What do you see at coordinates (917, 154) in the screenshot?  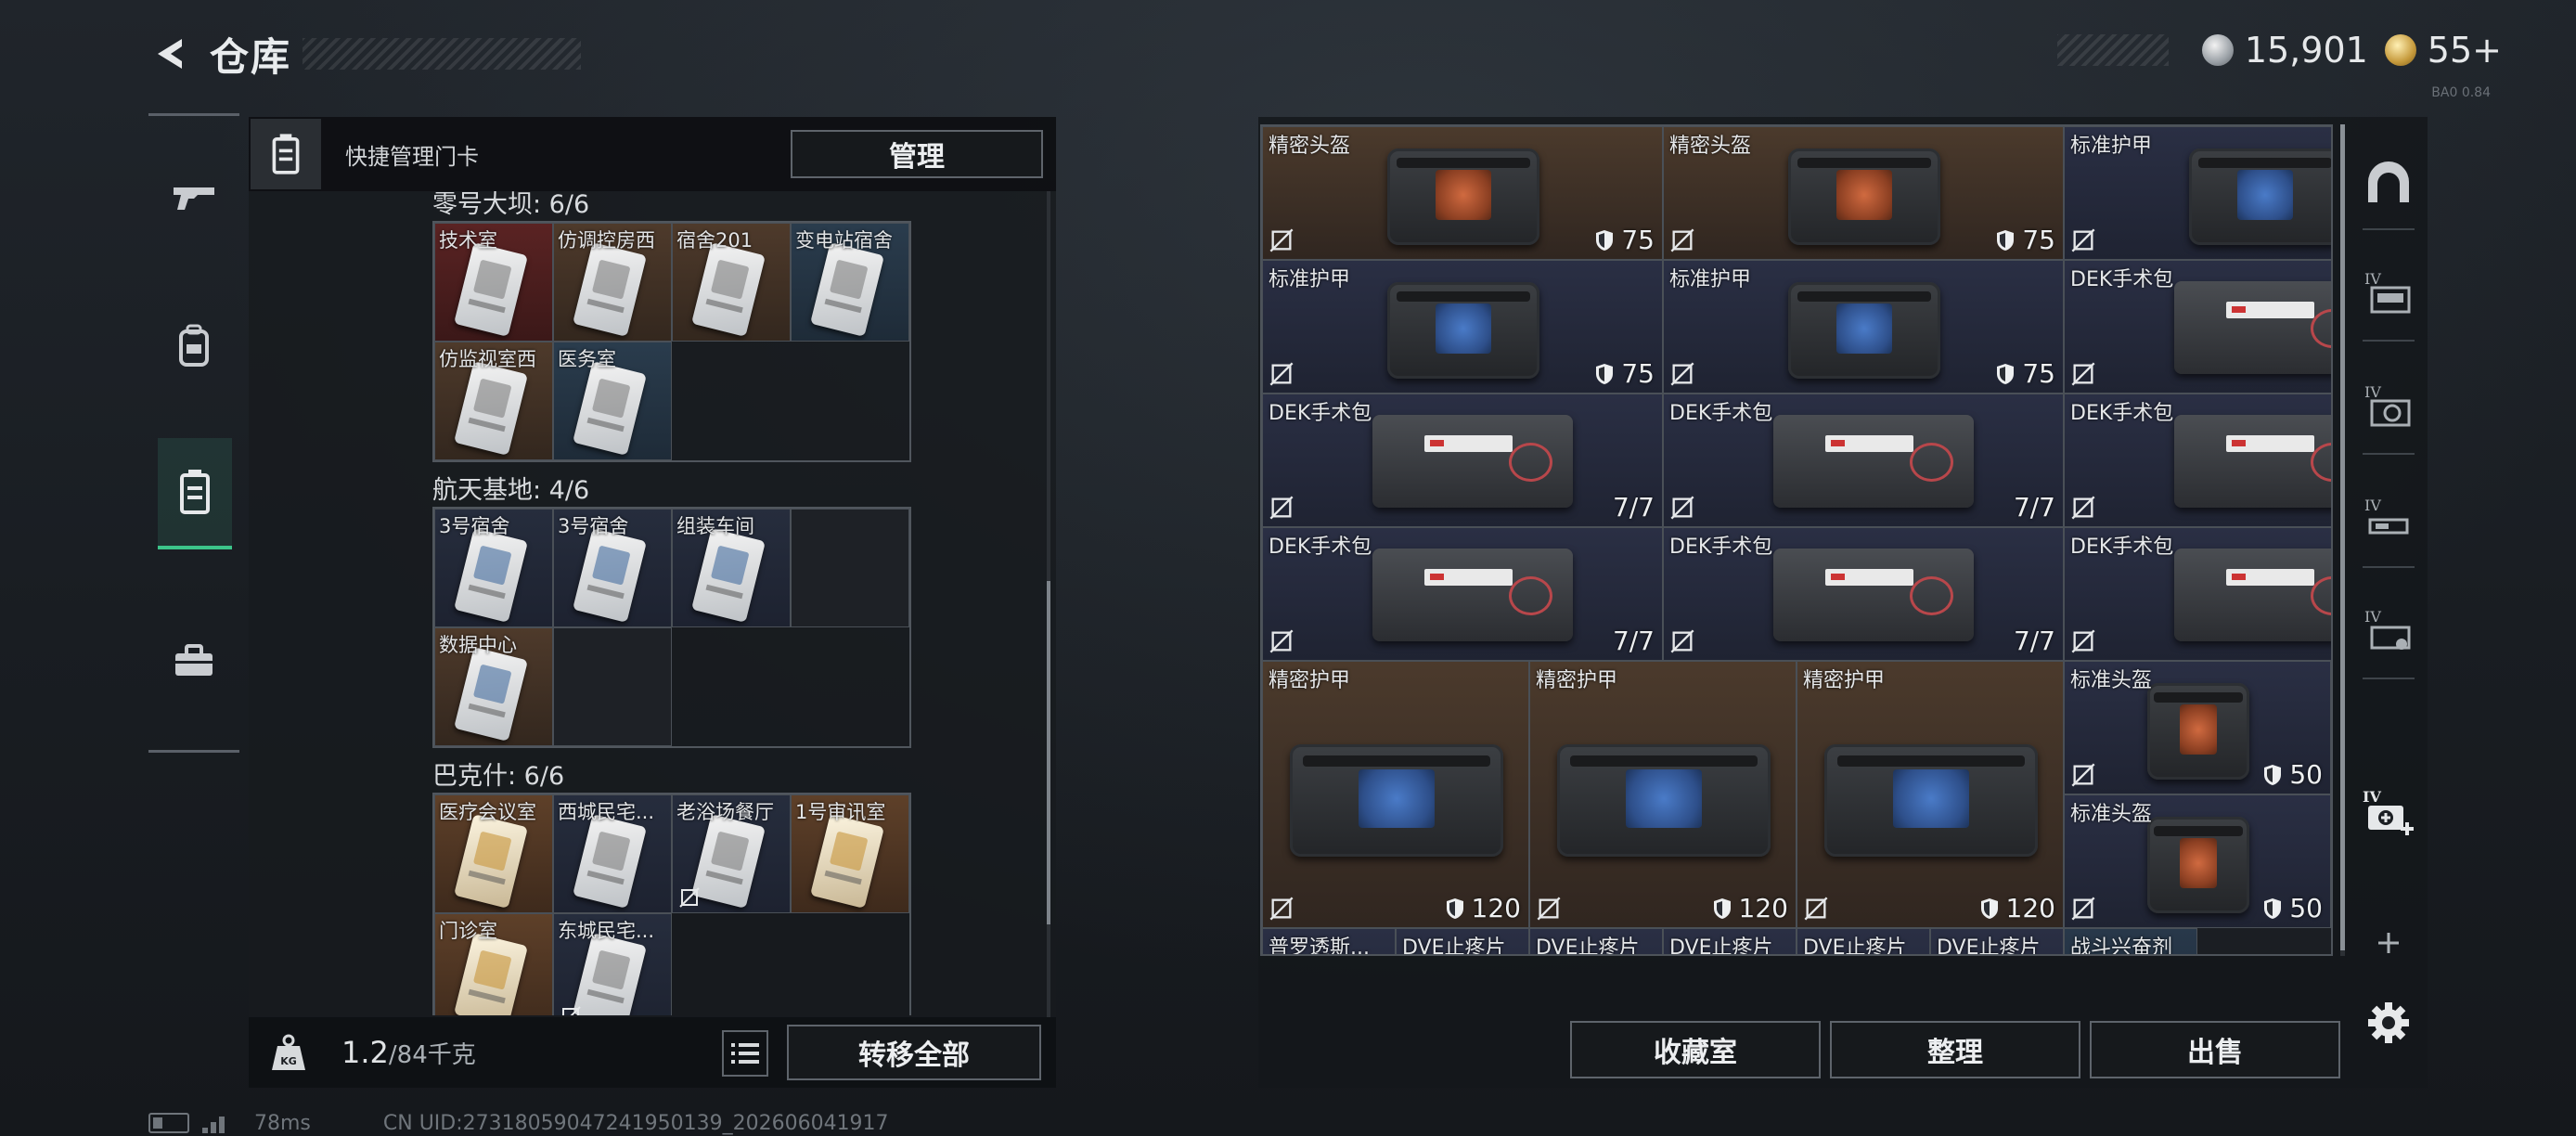 I see `manage-button: 管理` at bounding box center [917, 154].